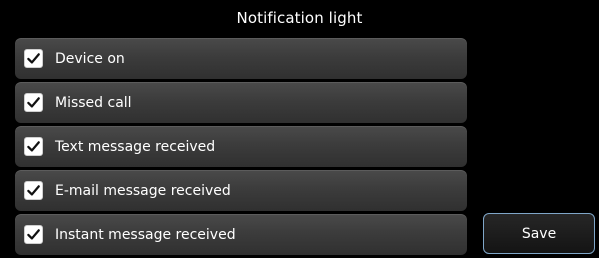 Image resolution: width=599 pixels, height=258 pixels. I want to click on checkbox-missed-call, so click(33, 102).